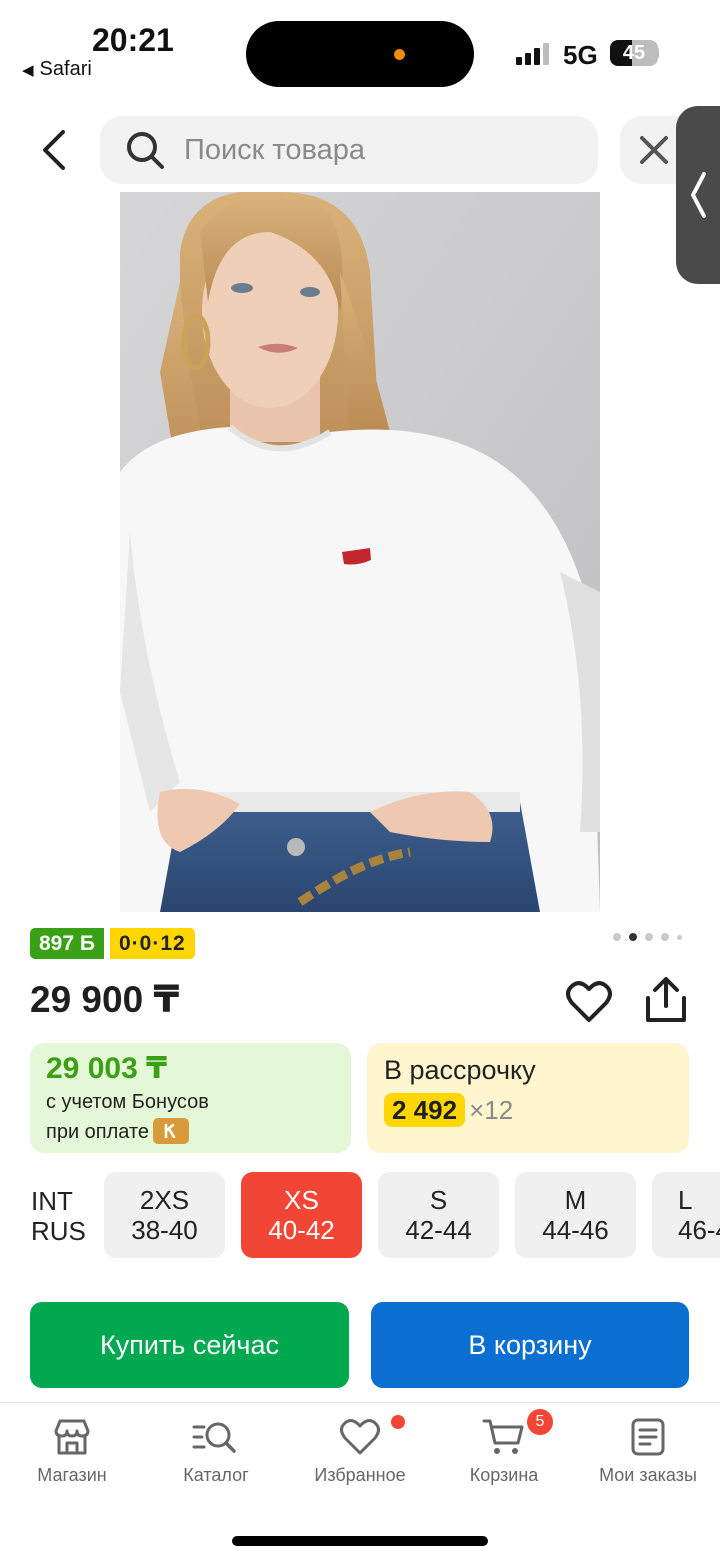 The width and height of the screenshot is (720, 1561). Describe the element at coordinates (360, 1475) in the screenshot. I see `nav-label: Избранное` at that location.